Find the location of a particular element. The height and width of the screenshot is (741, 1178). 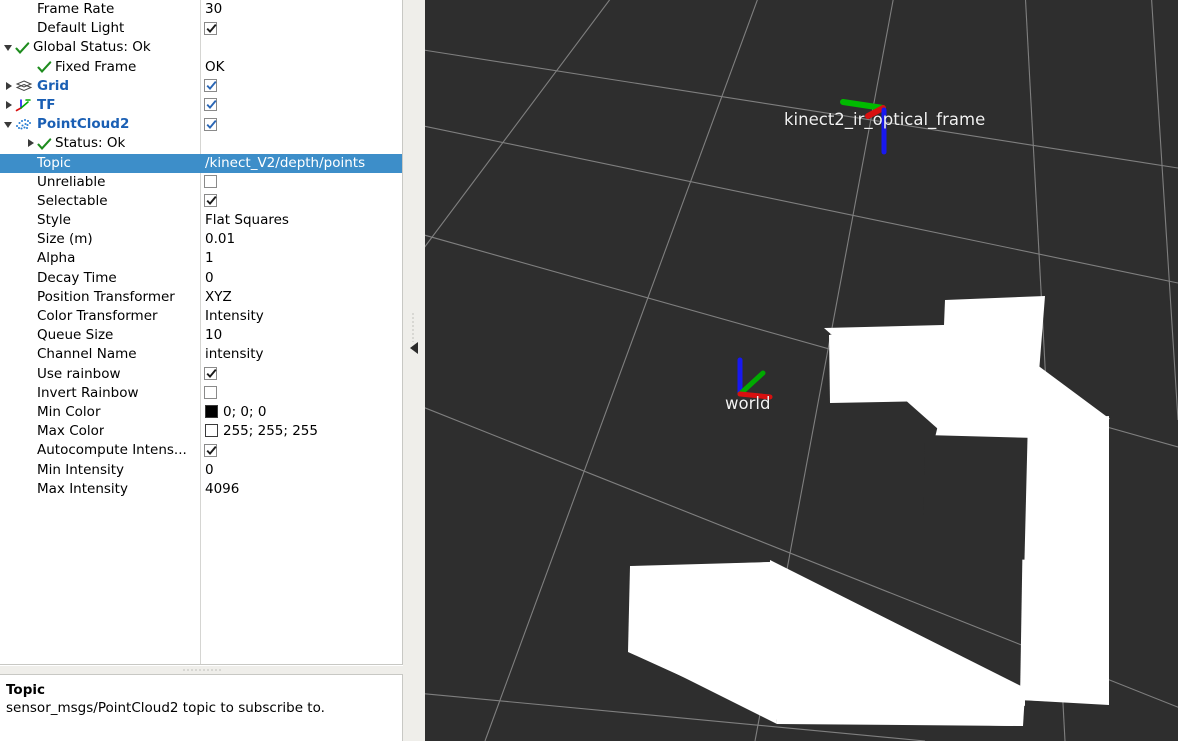

property-label: Channel Name is located at coordinates (87, 354).